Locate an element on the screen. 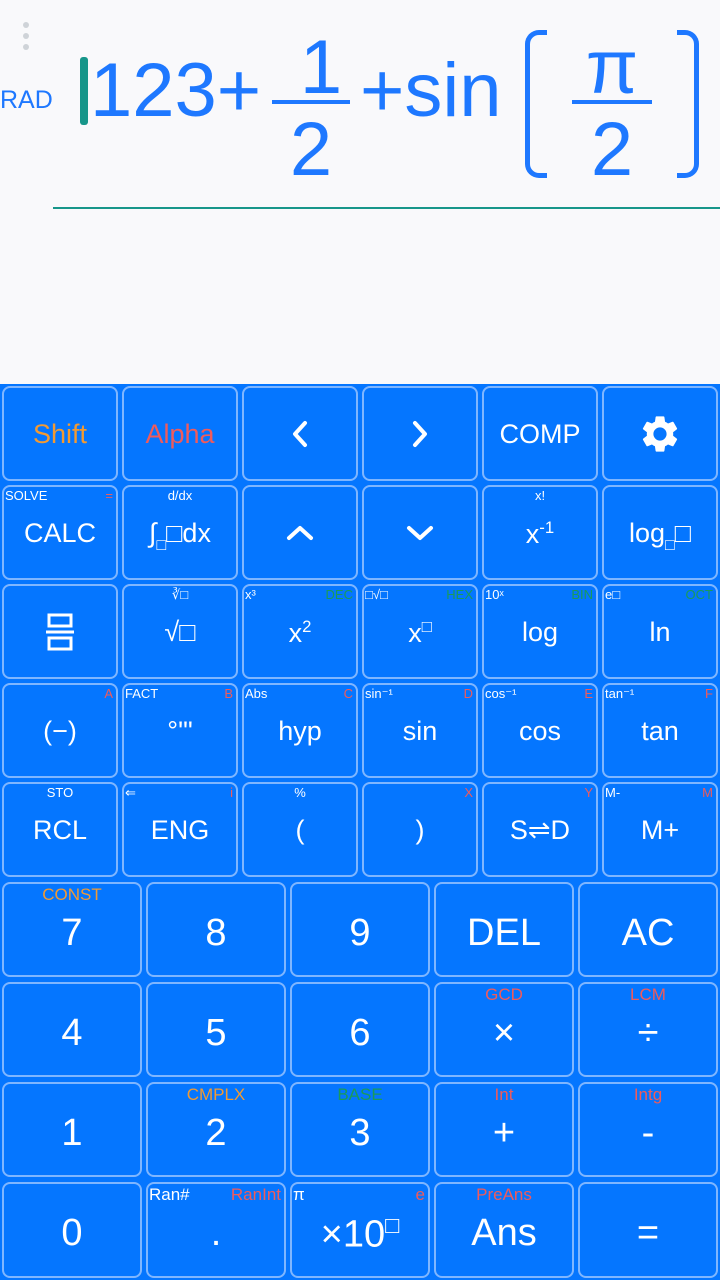 This screenshot has height=1280, width=720. cos-alpha-label: E is located at coordinates (588, 693).